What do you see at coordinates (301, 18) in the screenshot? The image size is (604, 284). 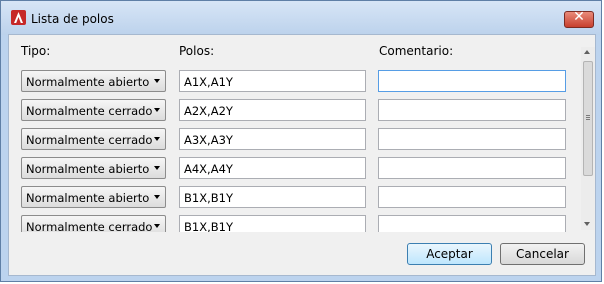 I see `title-bar: Lista de polos ✕` at bounding box center [301, 18].